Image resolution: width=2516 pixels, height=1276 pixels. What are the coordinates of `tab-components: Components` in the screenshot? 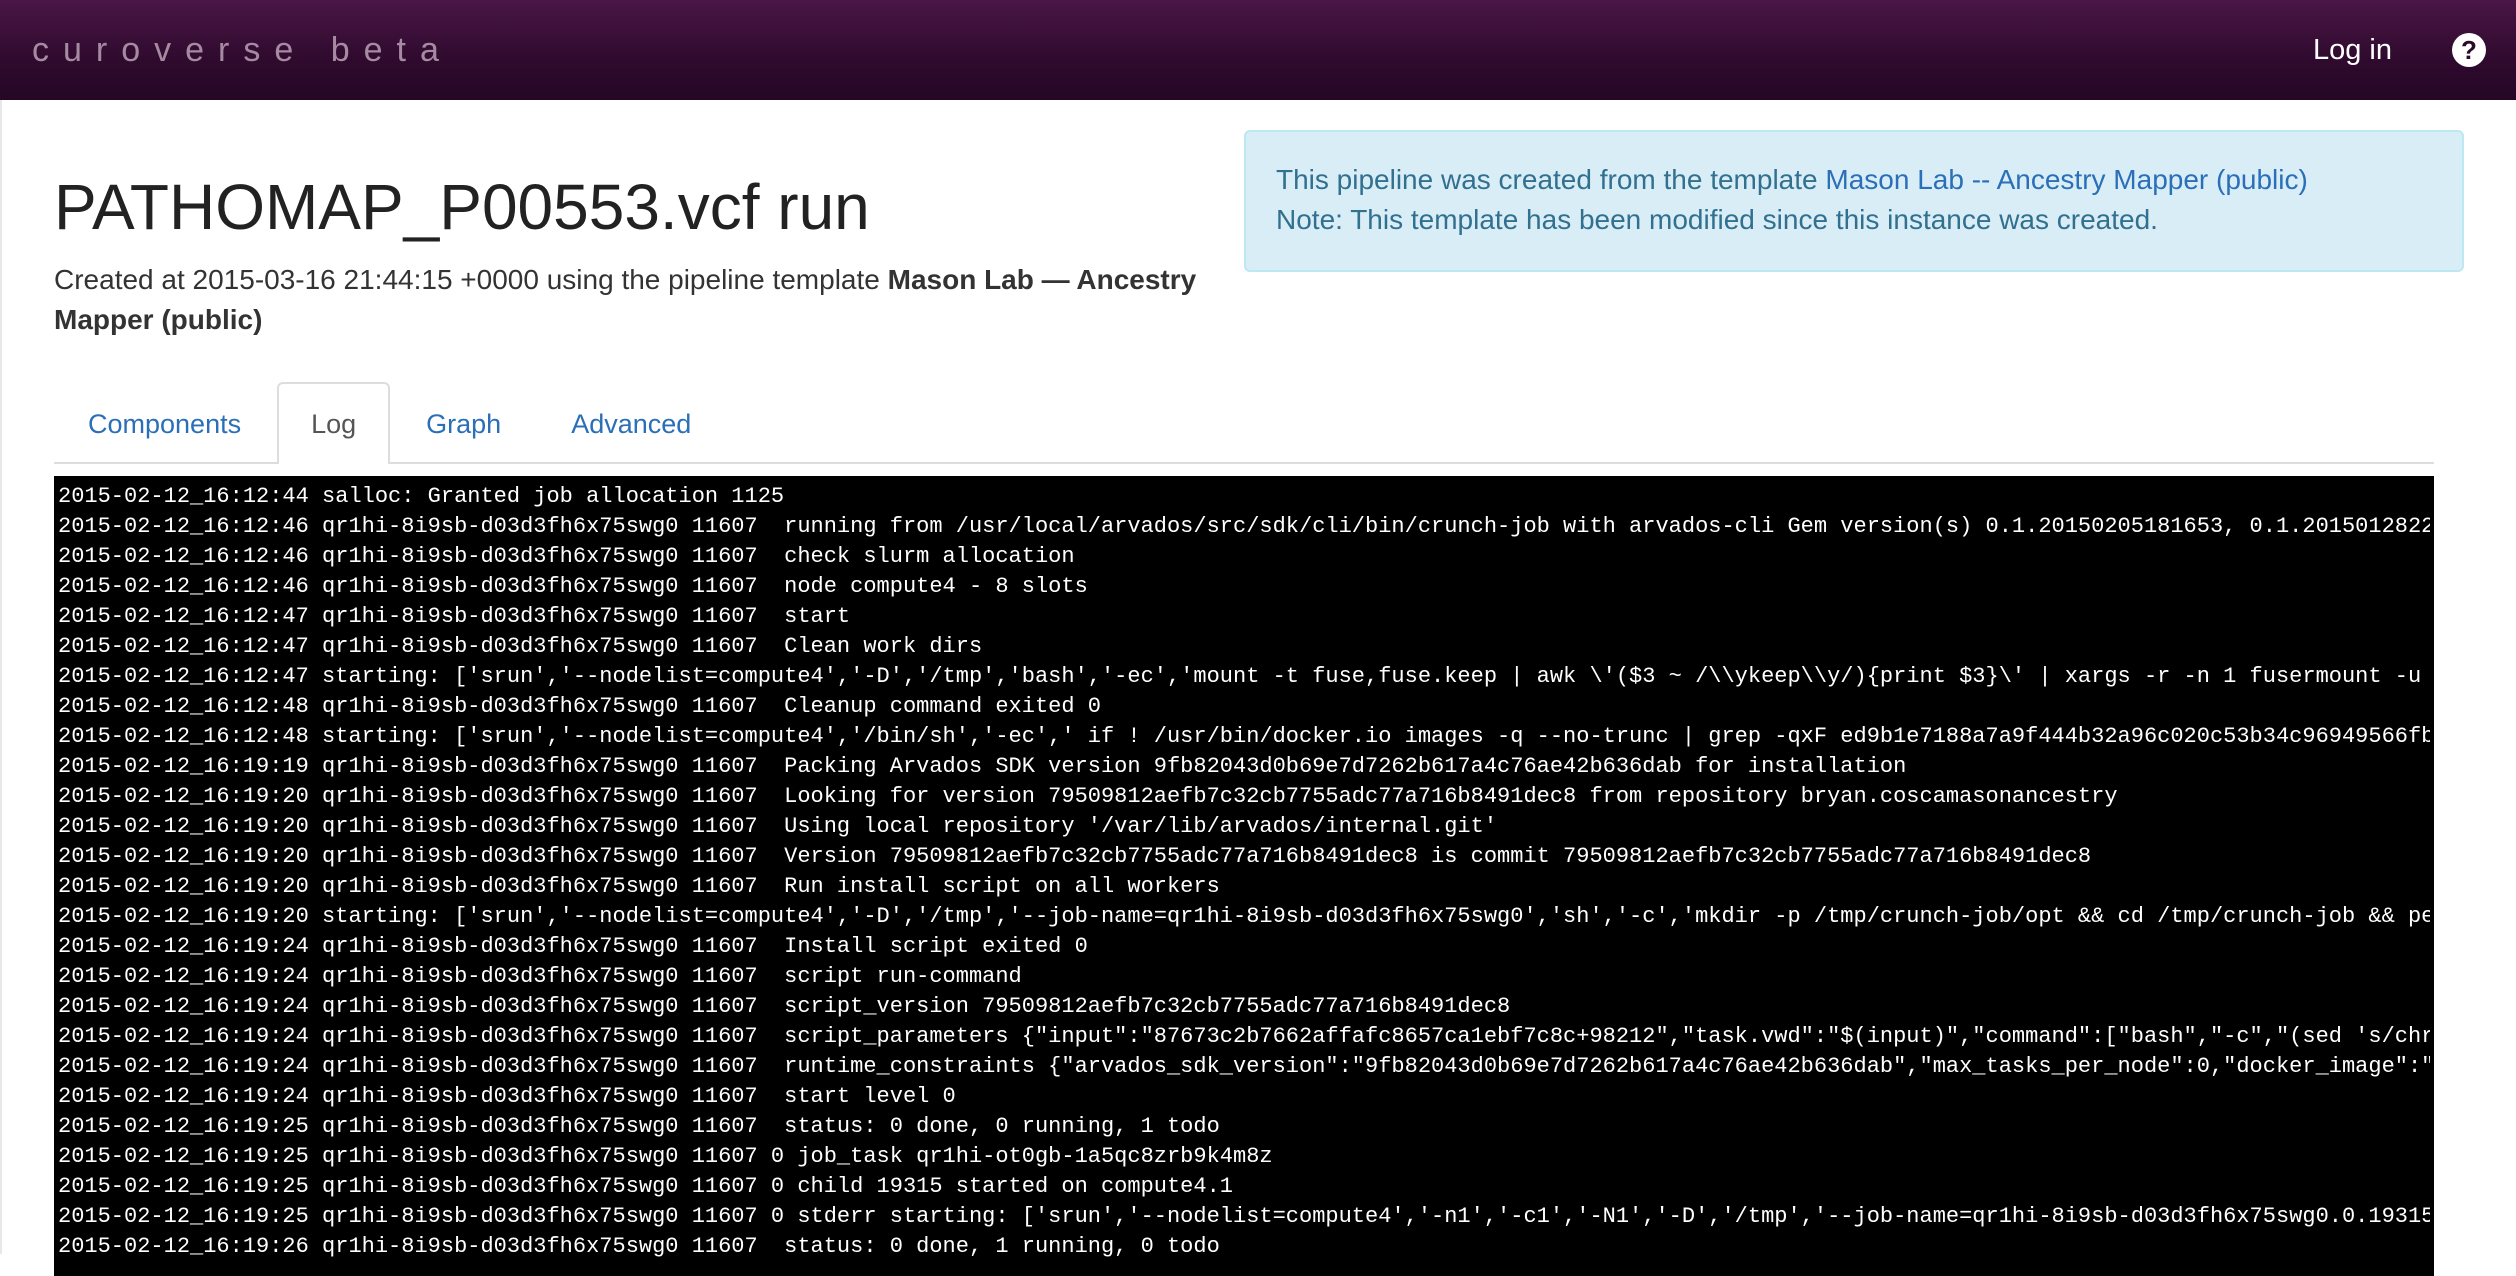 It's located at (164, 423).